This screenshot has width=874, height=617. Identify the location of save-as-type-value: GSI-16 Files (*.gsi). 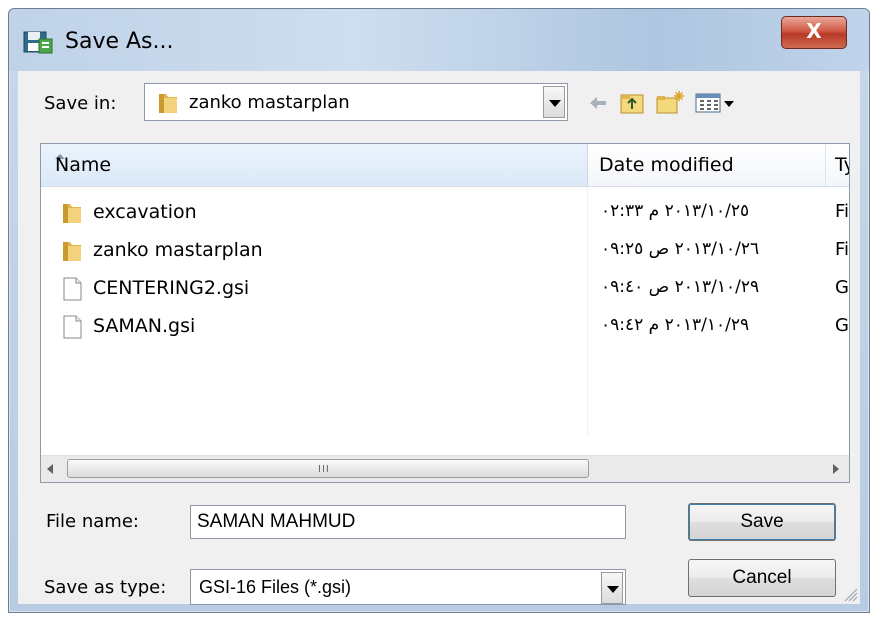
(275, 587).